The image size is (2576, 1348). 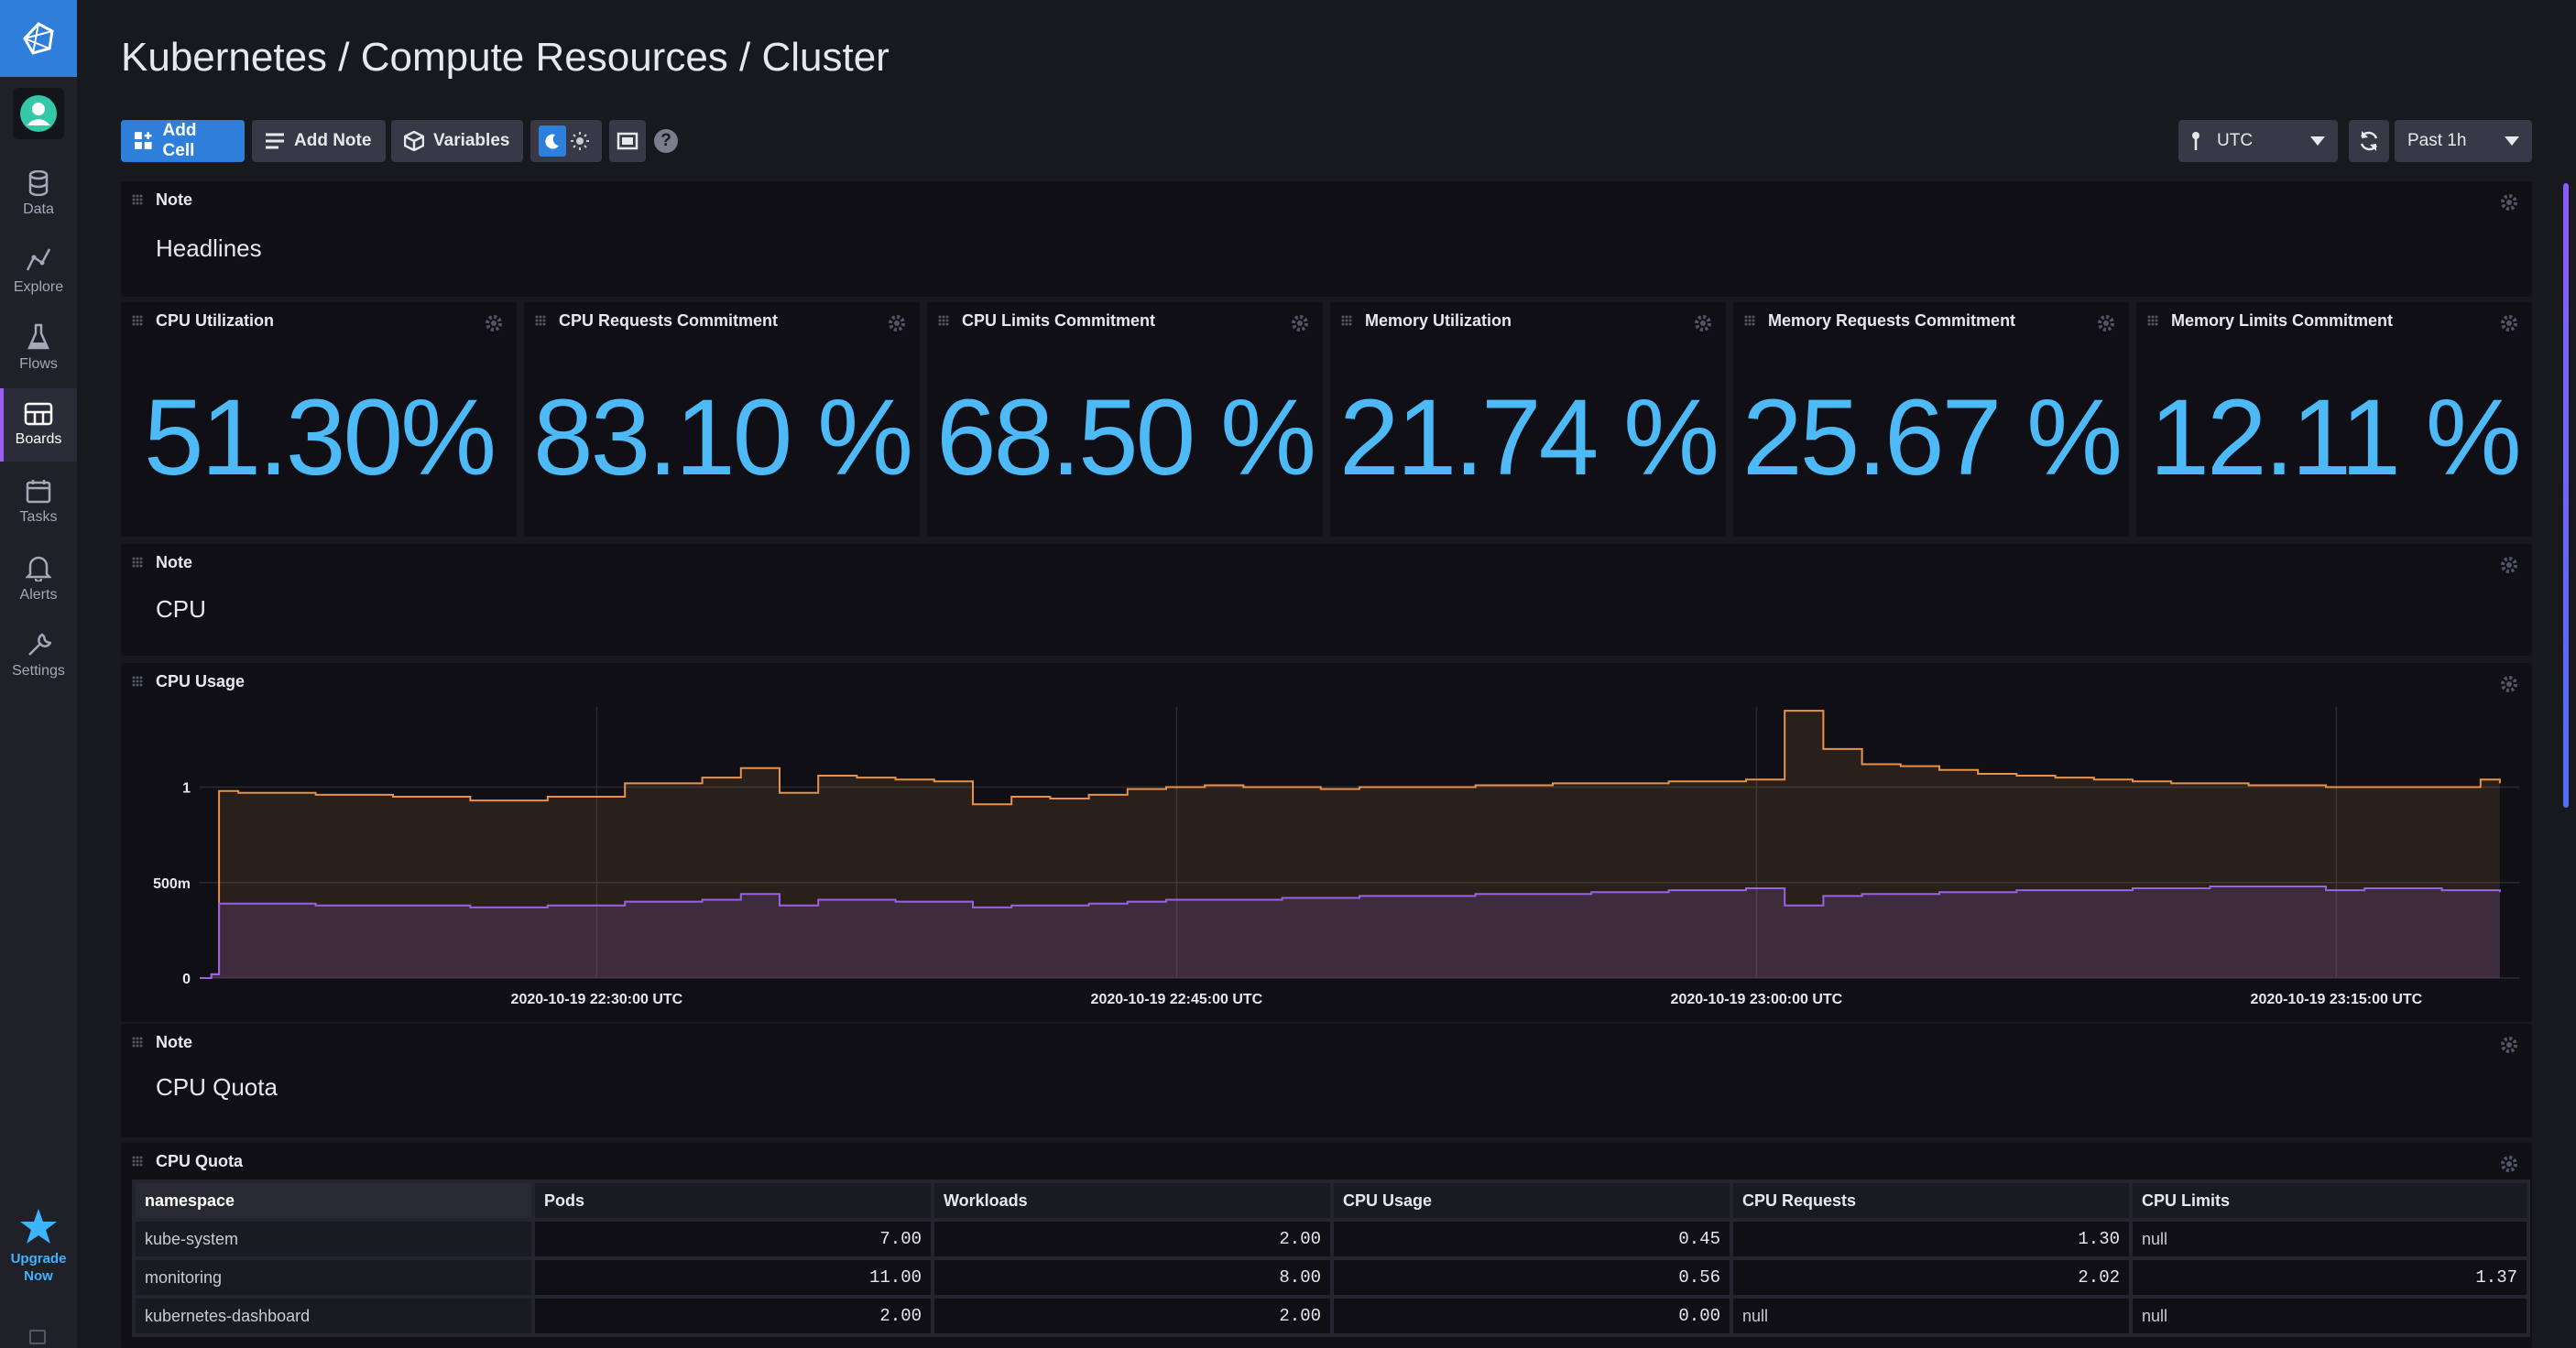 What do you see at coordinates (39, 492) in the screenshot?
I see `calendar-icon` at bounding box center [39, 492].